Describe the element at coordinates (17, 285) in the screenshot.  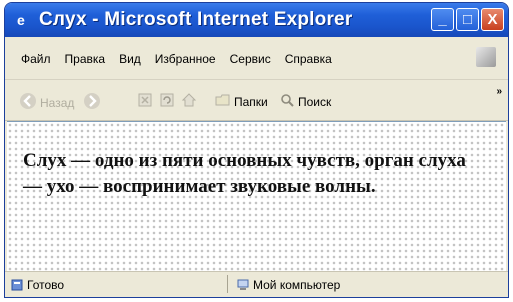
I see `page-status-icon` at that location.